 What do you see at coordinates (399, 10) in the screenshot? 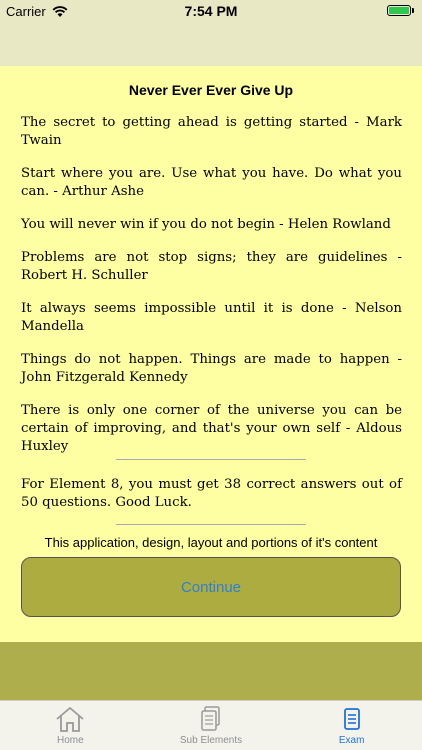
I see `battery-icon` at bounding box center [399, 10].